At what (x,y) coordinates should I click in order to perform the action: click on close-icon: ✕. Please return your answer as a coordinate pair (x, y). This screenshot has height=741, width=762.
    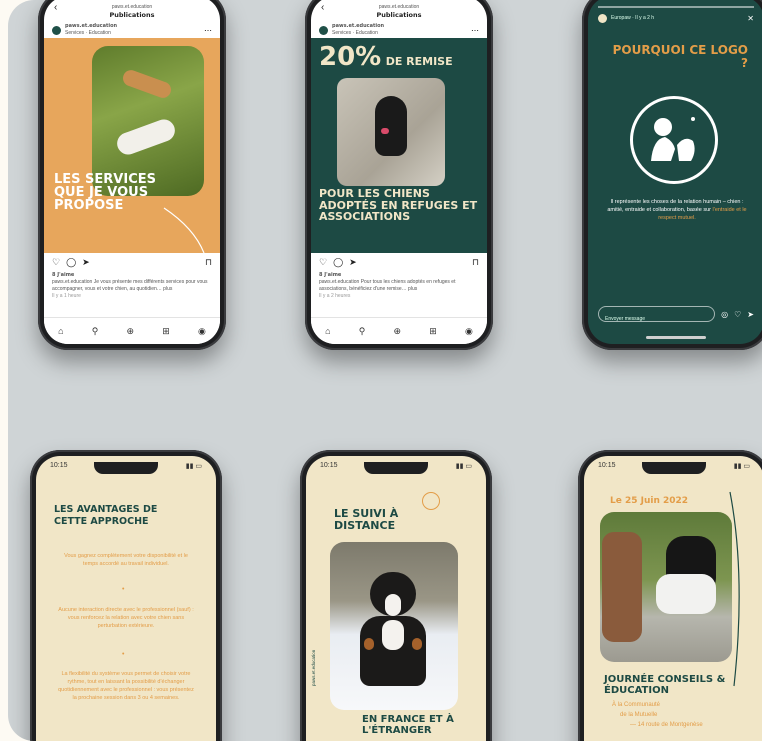
    Looking at the image, I should click on (750, 18).